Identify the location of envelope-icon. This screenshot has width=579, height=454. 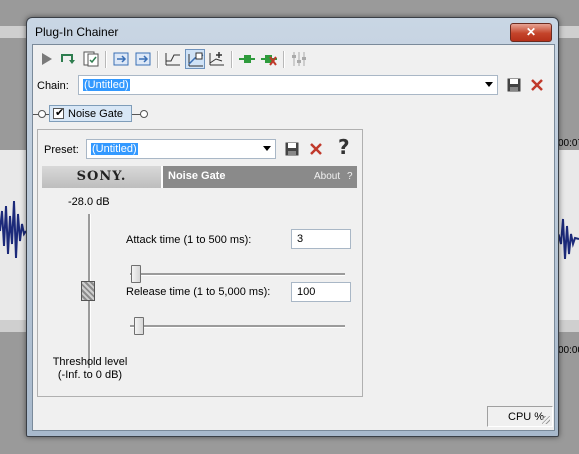
(173, 59).